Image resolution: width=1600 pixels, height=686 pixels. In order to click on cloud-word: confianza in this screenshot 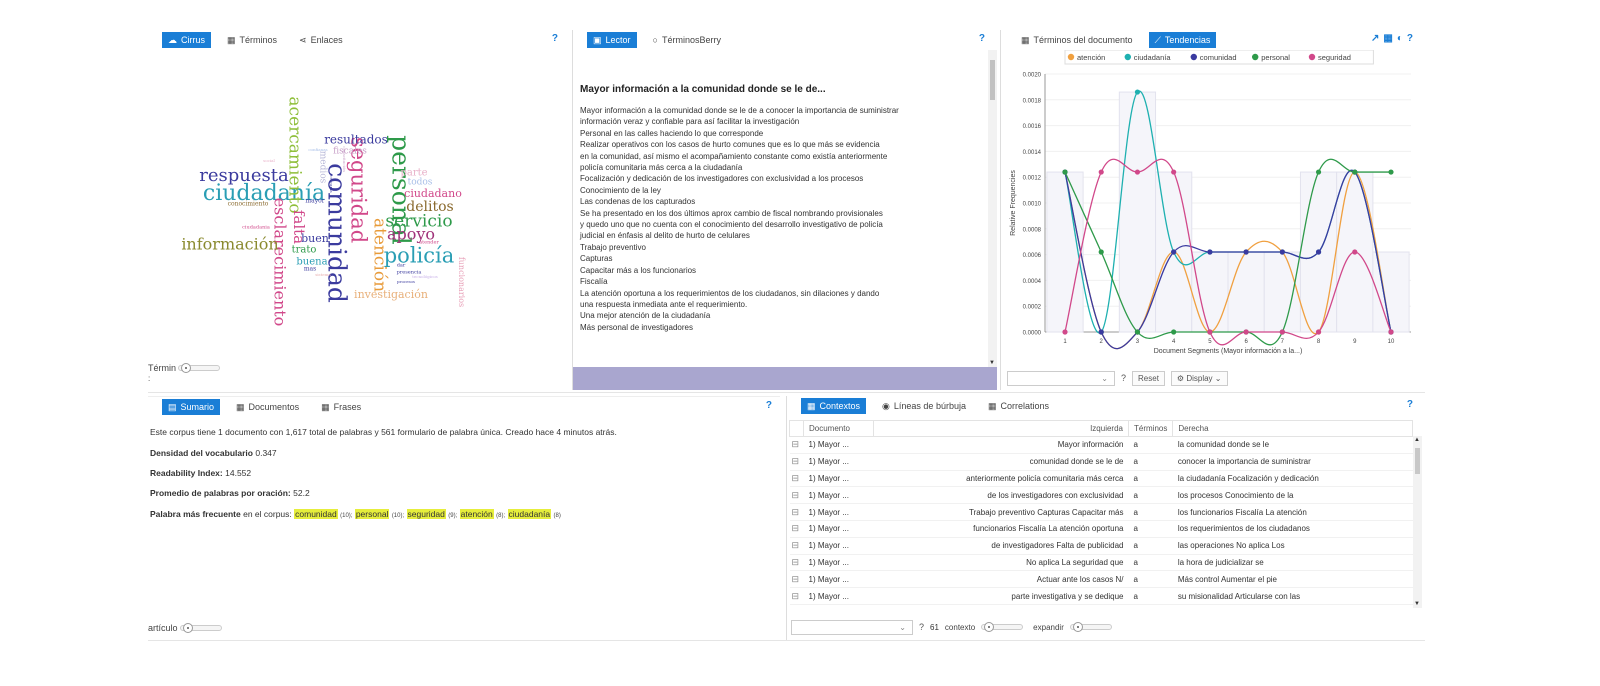, I will do `click(318, 149)`.